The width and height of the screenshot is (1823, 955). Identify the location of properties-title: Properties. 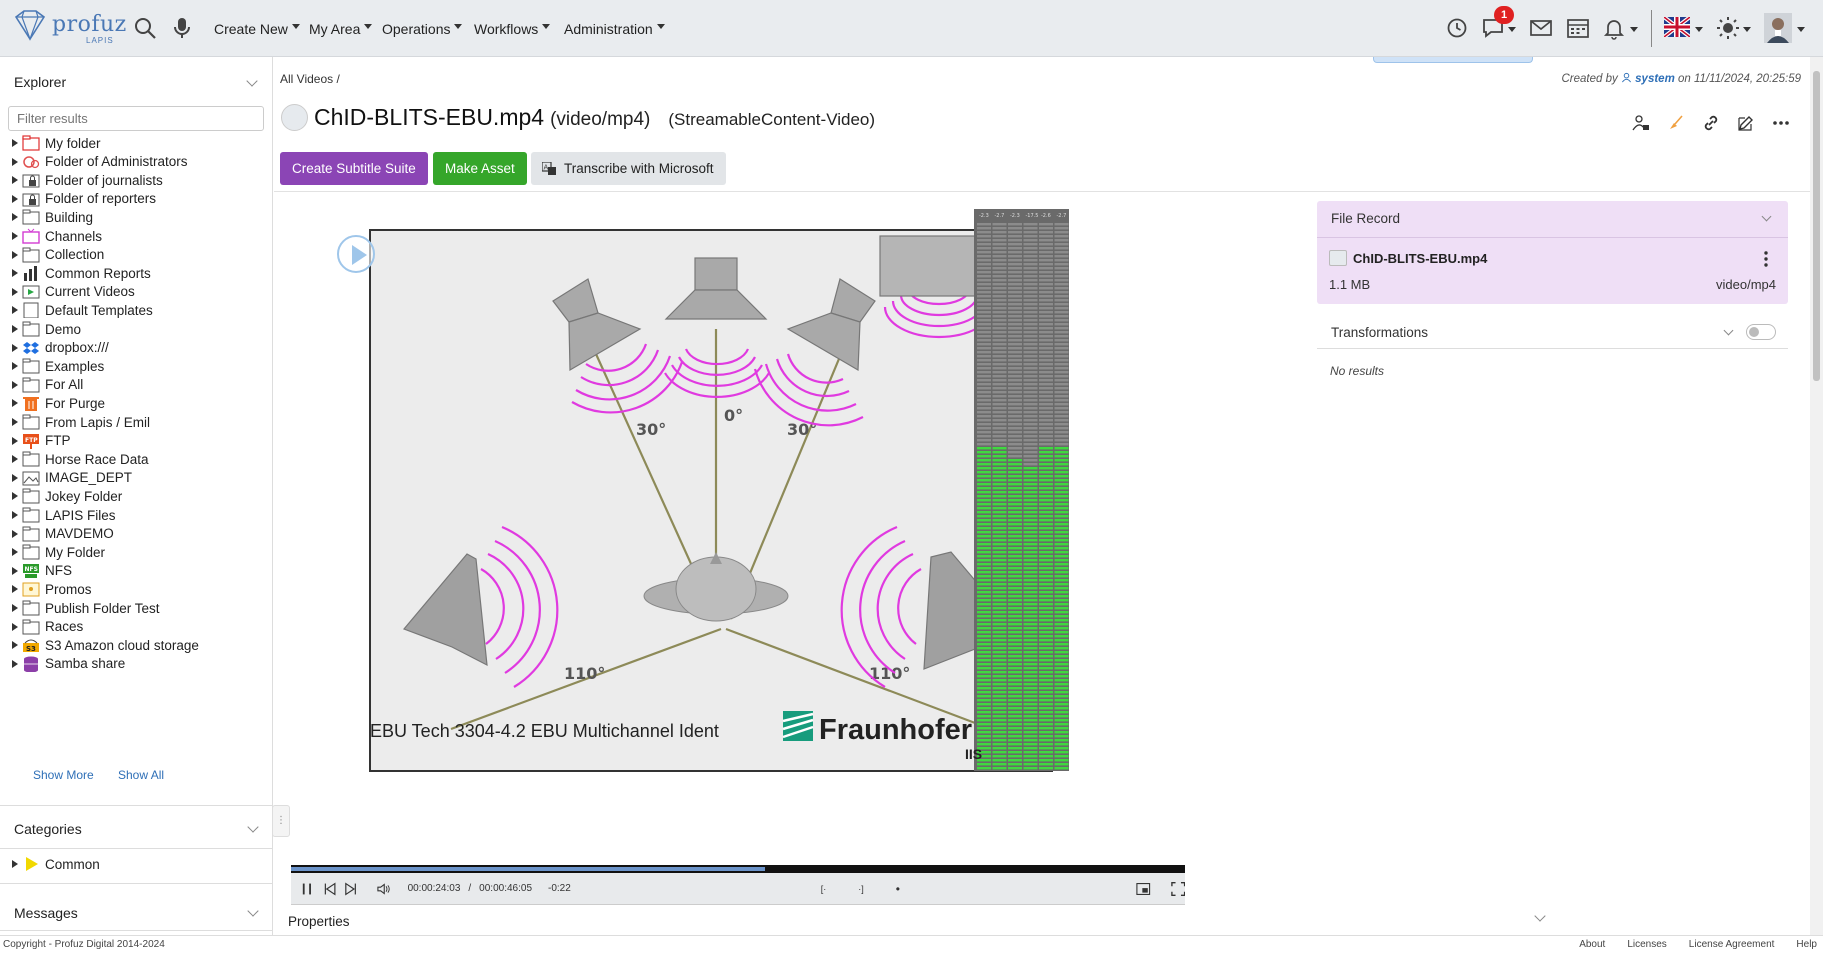
(319, 921).